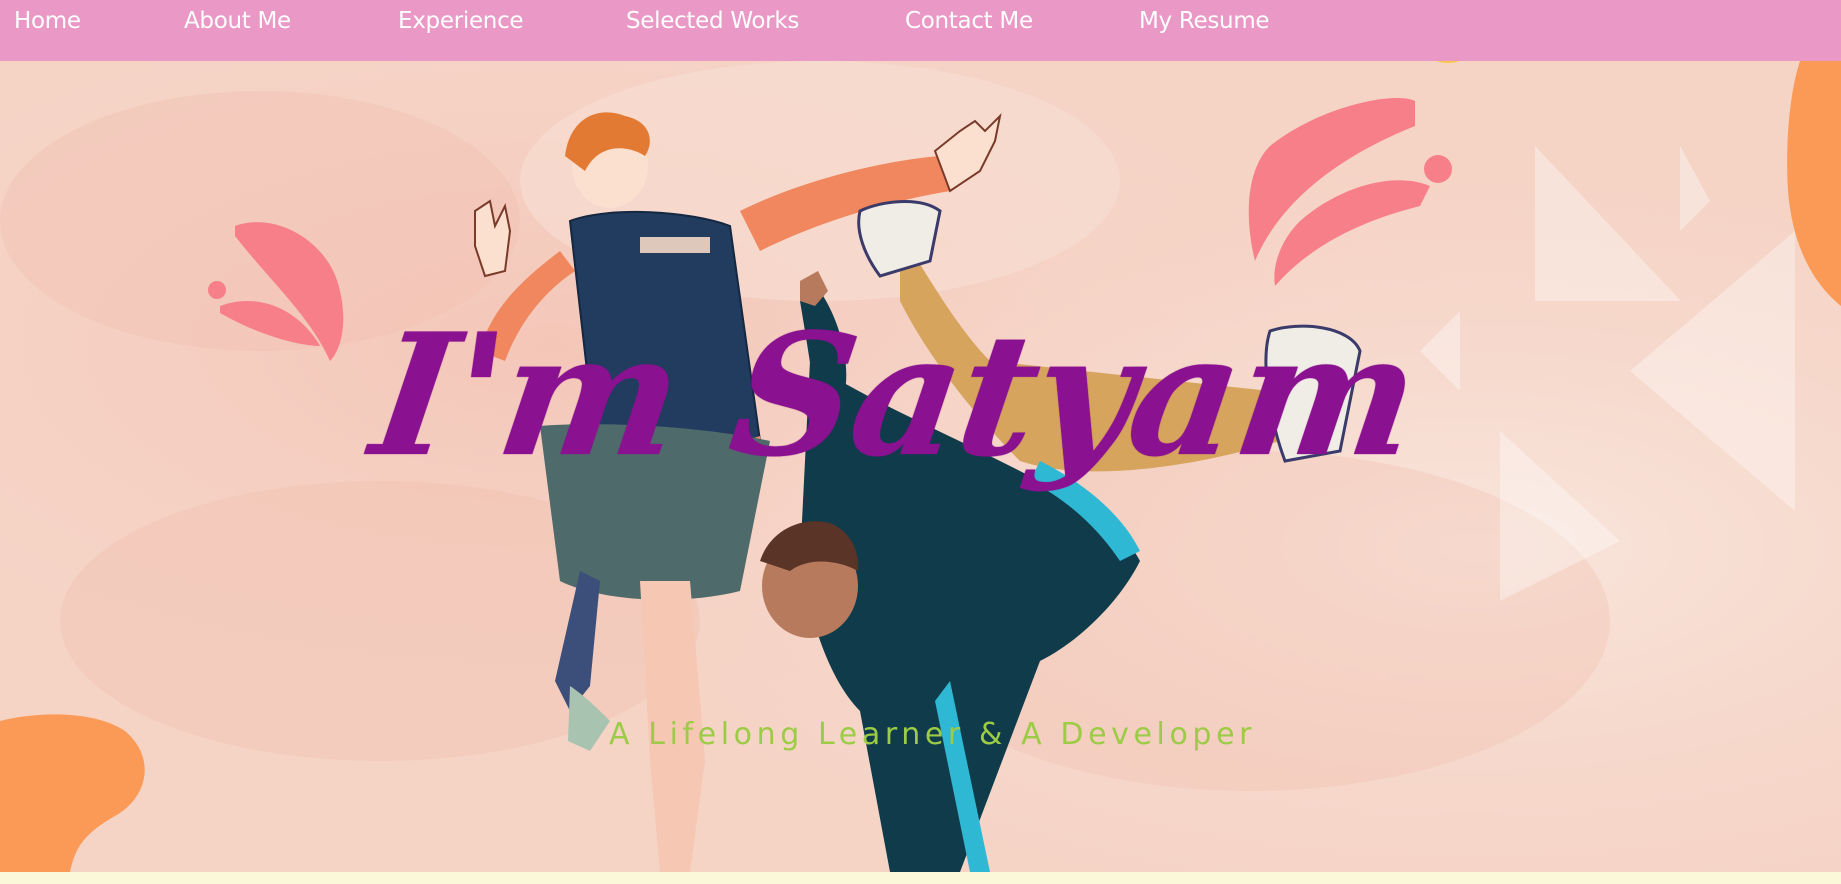 The height and width of the screenshot is (884, 1841). I want to click on hero-title: I'm Satyam, so click(895, 395).